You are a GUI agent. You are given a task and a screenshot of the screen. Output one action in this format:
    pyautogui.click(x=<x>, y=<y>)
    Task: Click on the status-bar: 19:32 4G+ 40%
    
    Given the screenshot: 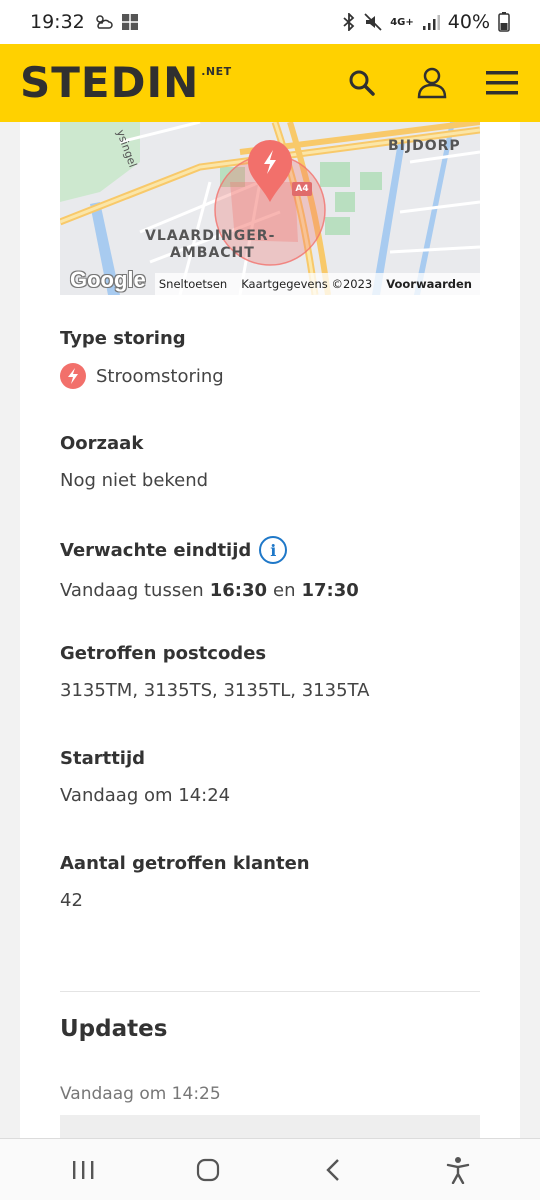 What is the action you would take?
    pyautogui.click(x=270, y=22)
    